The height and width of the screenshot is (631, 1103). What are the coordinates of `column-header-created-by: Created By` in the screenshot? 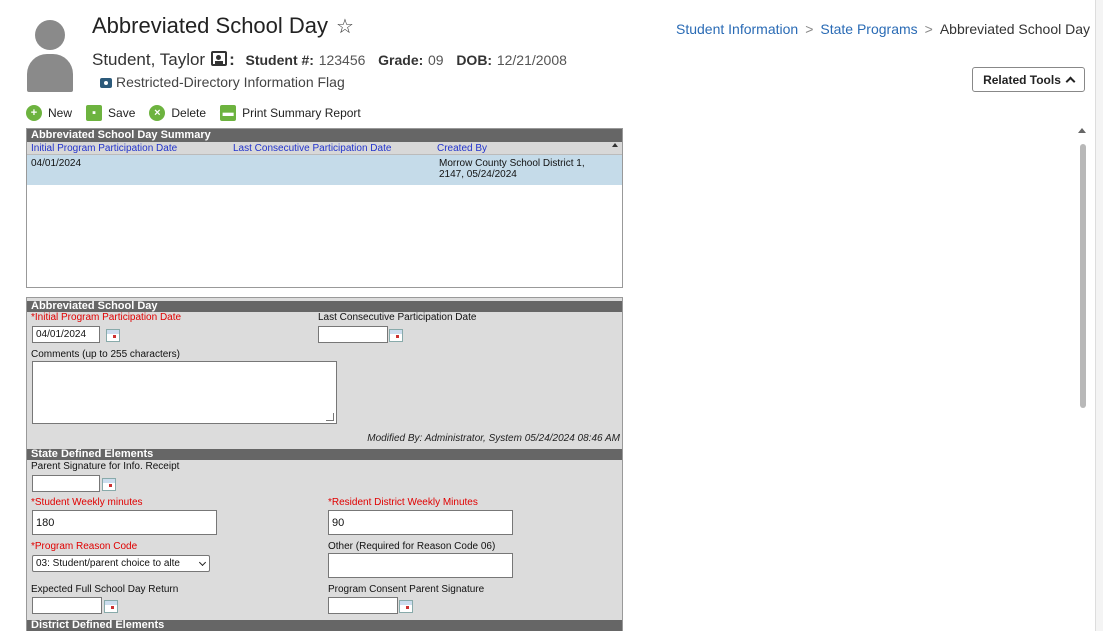 It's located at (462, 148).